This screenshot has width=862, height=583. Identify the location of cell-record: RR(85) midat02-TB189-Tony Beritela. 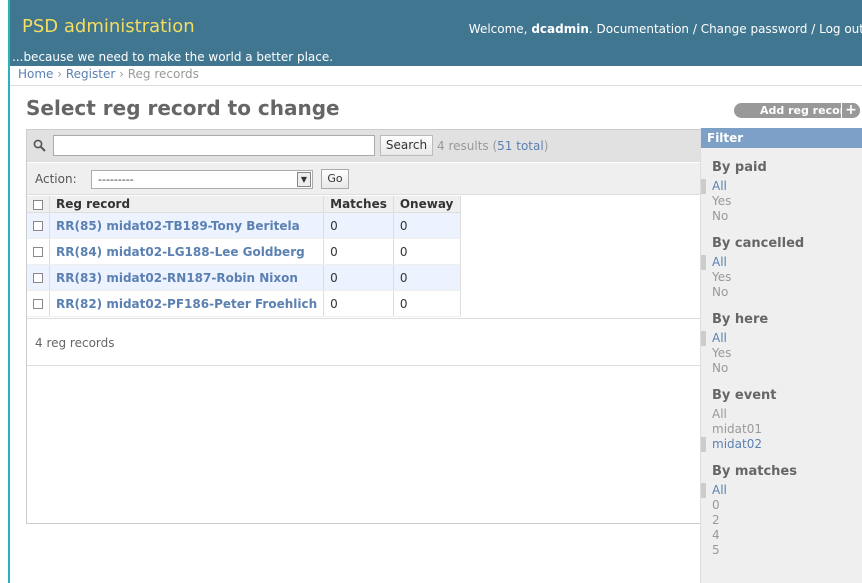
(187, 225).